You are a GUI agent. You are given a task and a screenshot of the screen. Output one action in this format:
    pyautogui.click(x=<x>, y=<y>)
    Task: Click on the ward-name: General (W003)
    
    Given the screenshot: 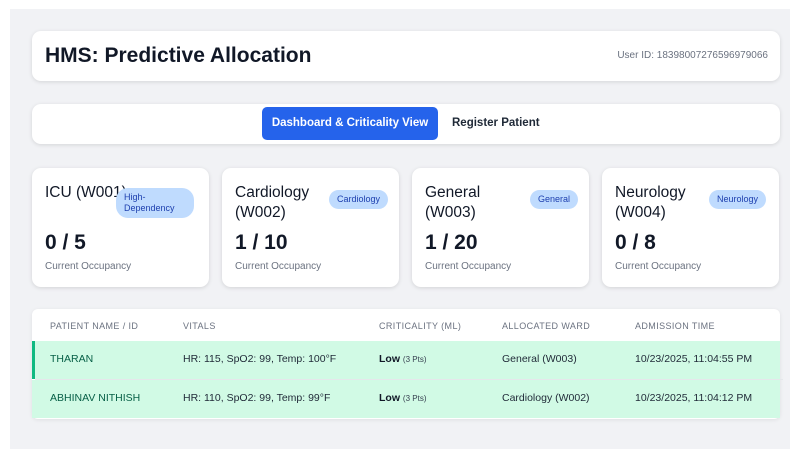 What is the action you would take?
    pyautogui.click(x=453, y=202)
    